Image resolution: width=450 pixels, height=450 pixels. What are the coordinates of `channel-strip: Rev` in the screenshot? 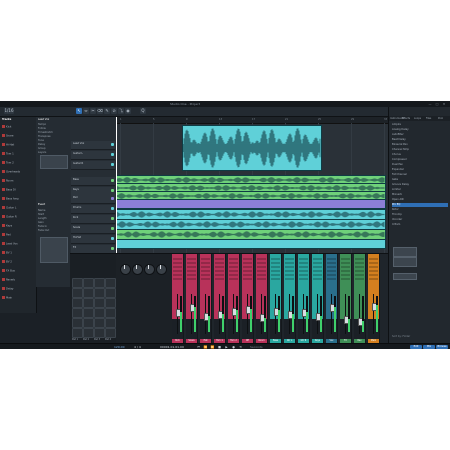 It's located at (360, 299).